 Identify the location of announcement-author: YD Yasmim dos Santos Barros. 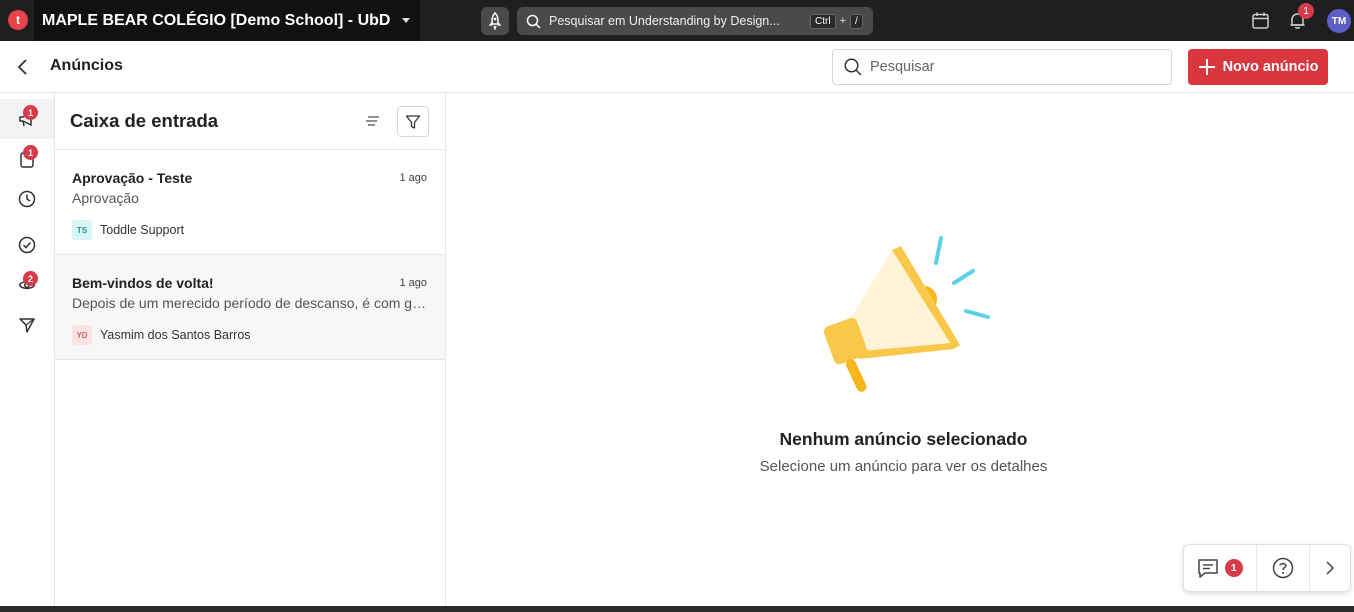
(161, 335).